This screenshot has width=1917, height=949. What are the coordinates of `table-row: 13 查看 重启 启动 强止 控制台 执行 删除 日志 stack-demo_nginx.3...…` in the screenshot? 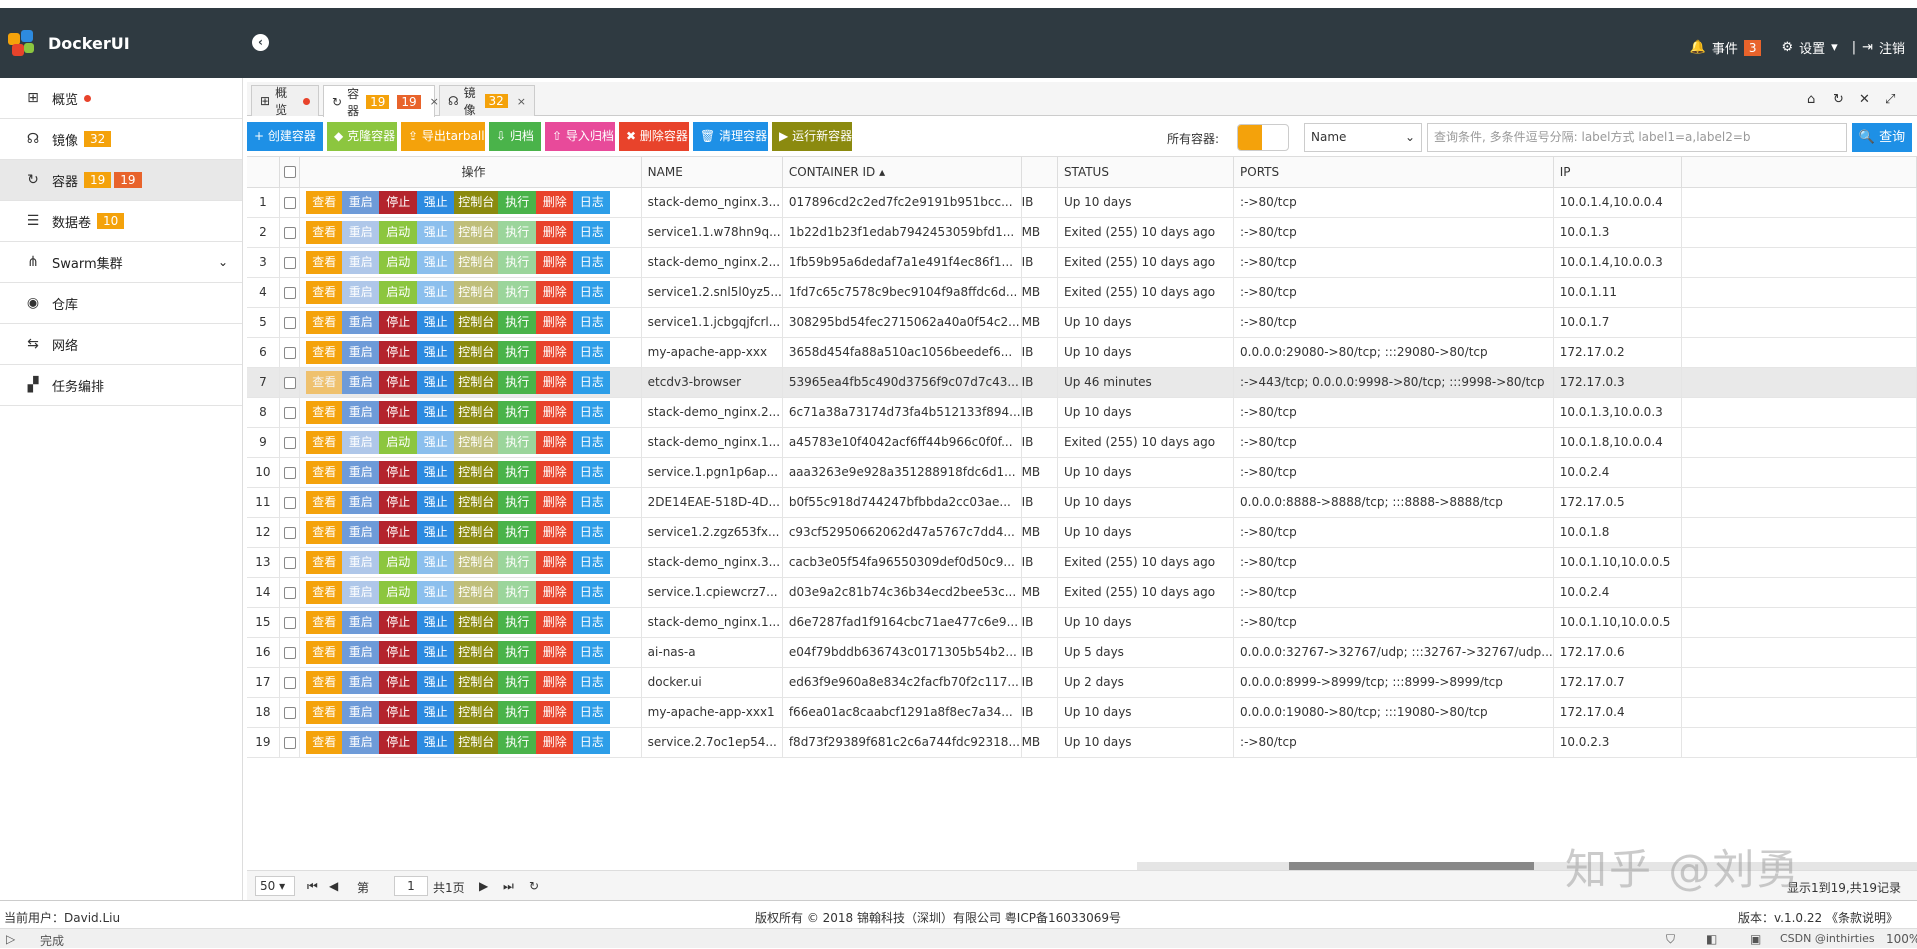 It's located at (1082, 562).